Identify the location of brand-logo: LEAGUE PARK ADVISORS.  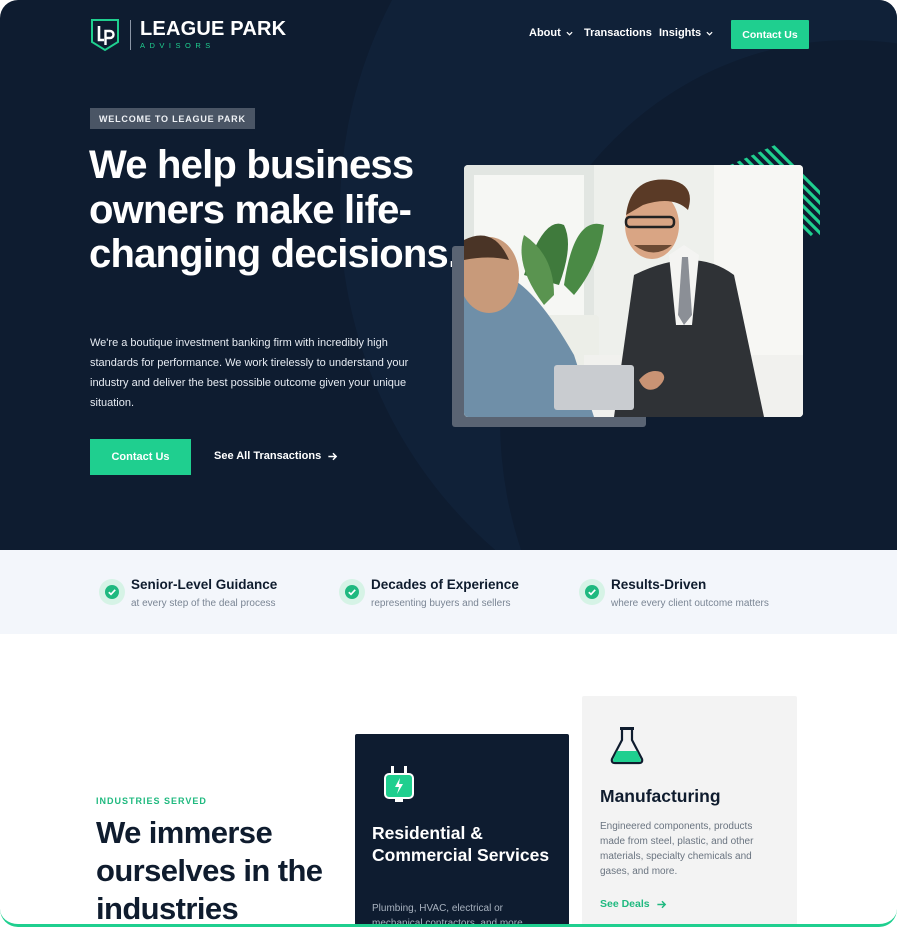
(188, 35).